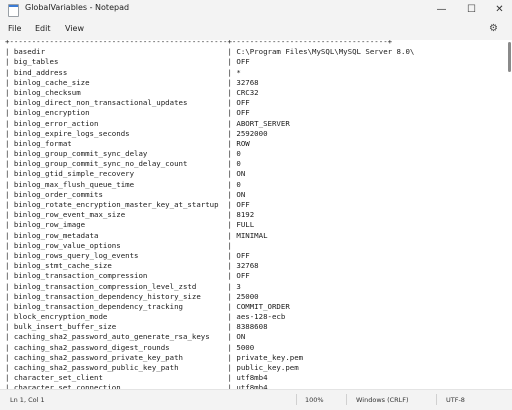 The width and height of the screenshot is (512, 410). I want to click on notepad-icon, so click(13, 10).